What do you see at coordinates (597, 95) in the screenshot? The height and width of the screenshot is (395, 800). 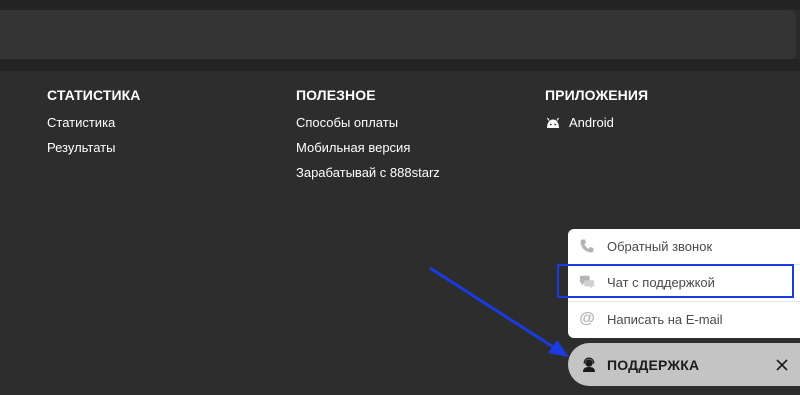 I see `footer-heading-apps: ПРИЛОЖЕНИЯ` at bounding box center [597, 95].